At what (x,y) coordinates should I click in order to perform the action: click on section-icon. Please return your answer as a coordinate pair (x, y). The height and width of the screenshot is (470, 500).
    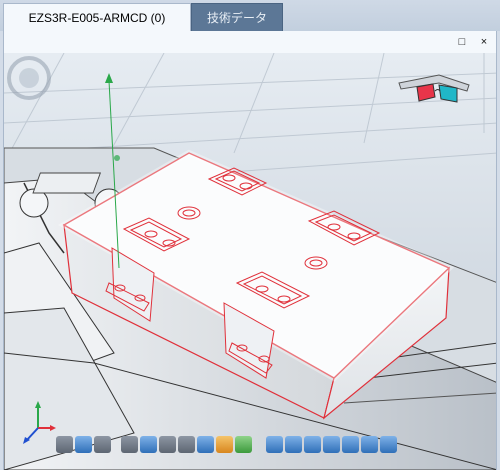
    Looking at the image, I should click on (64, 444).